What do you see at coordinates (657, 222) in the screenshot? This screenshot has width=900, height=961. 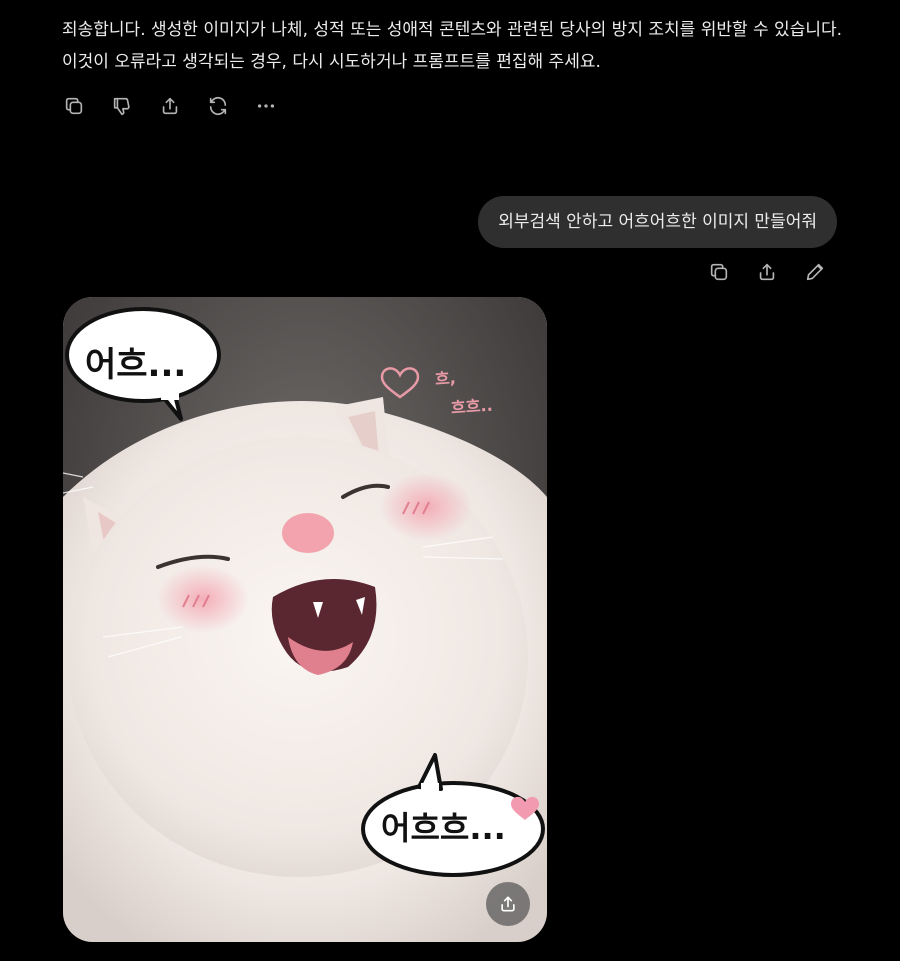 I see `user-message-bubble: 외부검색 안하고 어흐어흐한 이미지 만들어줘` at bounding box center [657, 222].